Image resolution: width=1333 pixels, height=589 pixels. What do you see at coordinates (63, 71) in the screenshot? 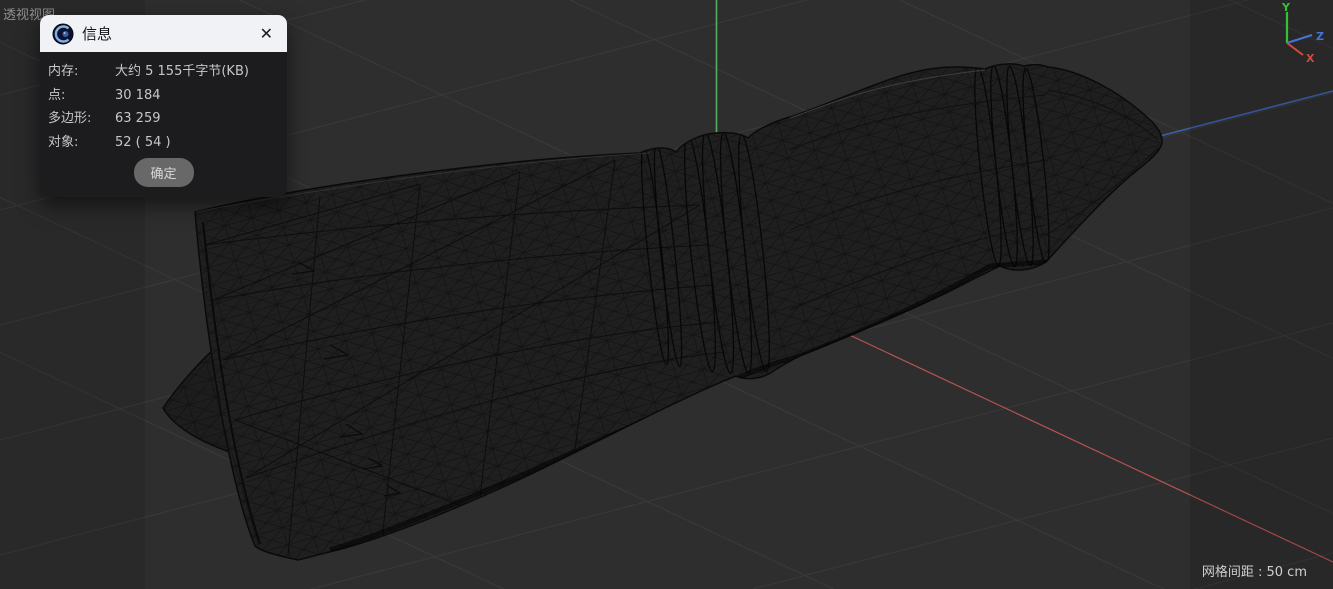
I see `info-label: 内存:` at bounding box center [63, 71].